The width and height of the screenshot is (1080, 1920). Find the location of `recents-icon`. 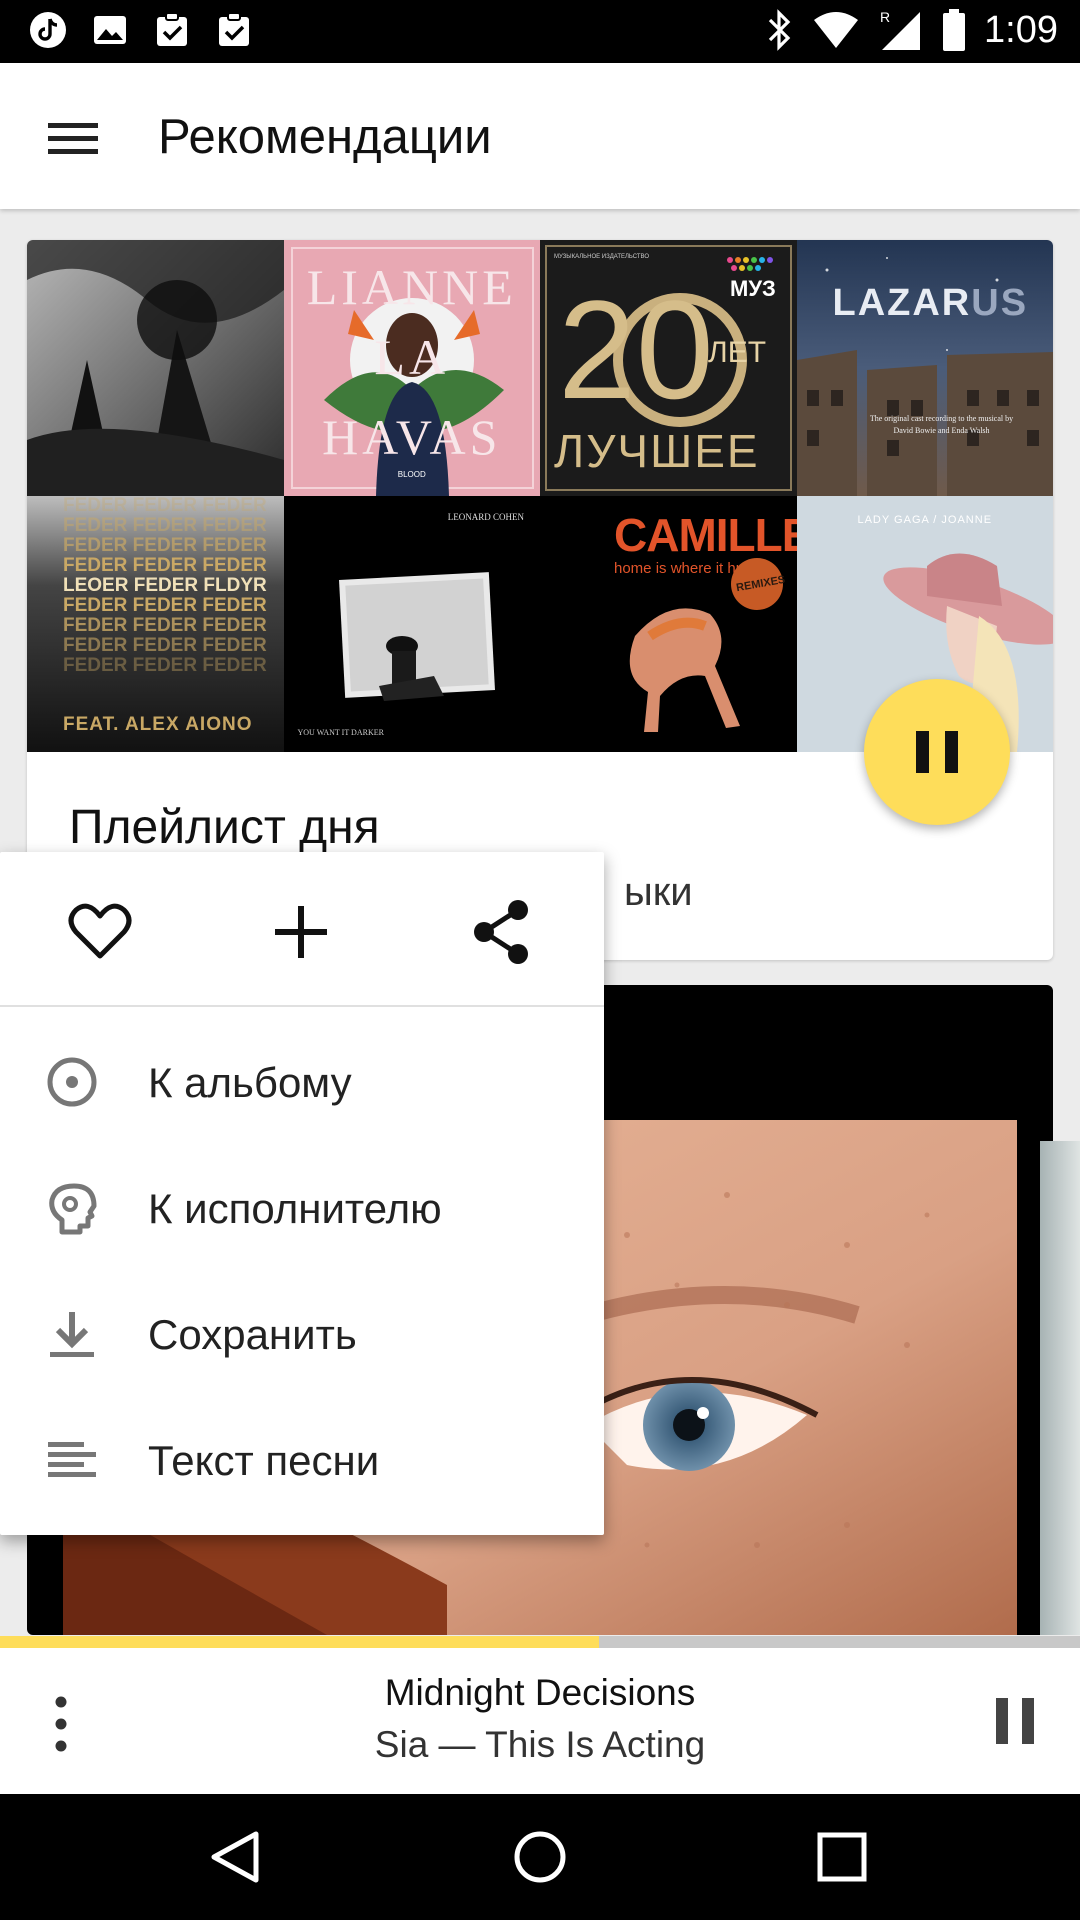

recents-icon is located at coordinates (842, 1857).